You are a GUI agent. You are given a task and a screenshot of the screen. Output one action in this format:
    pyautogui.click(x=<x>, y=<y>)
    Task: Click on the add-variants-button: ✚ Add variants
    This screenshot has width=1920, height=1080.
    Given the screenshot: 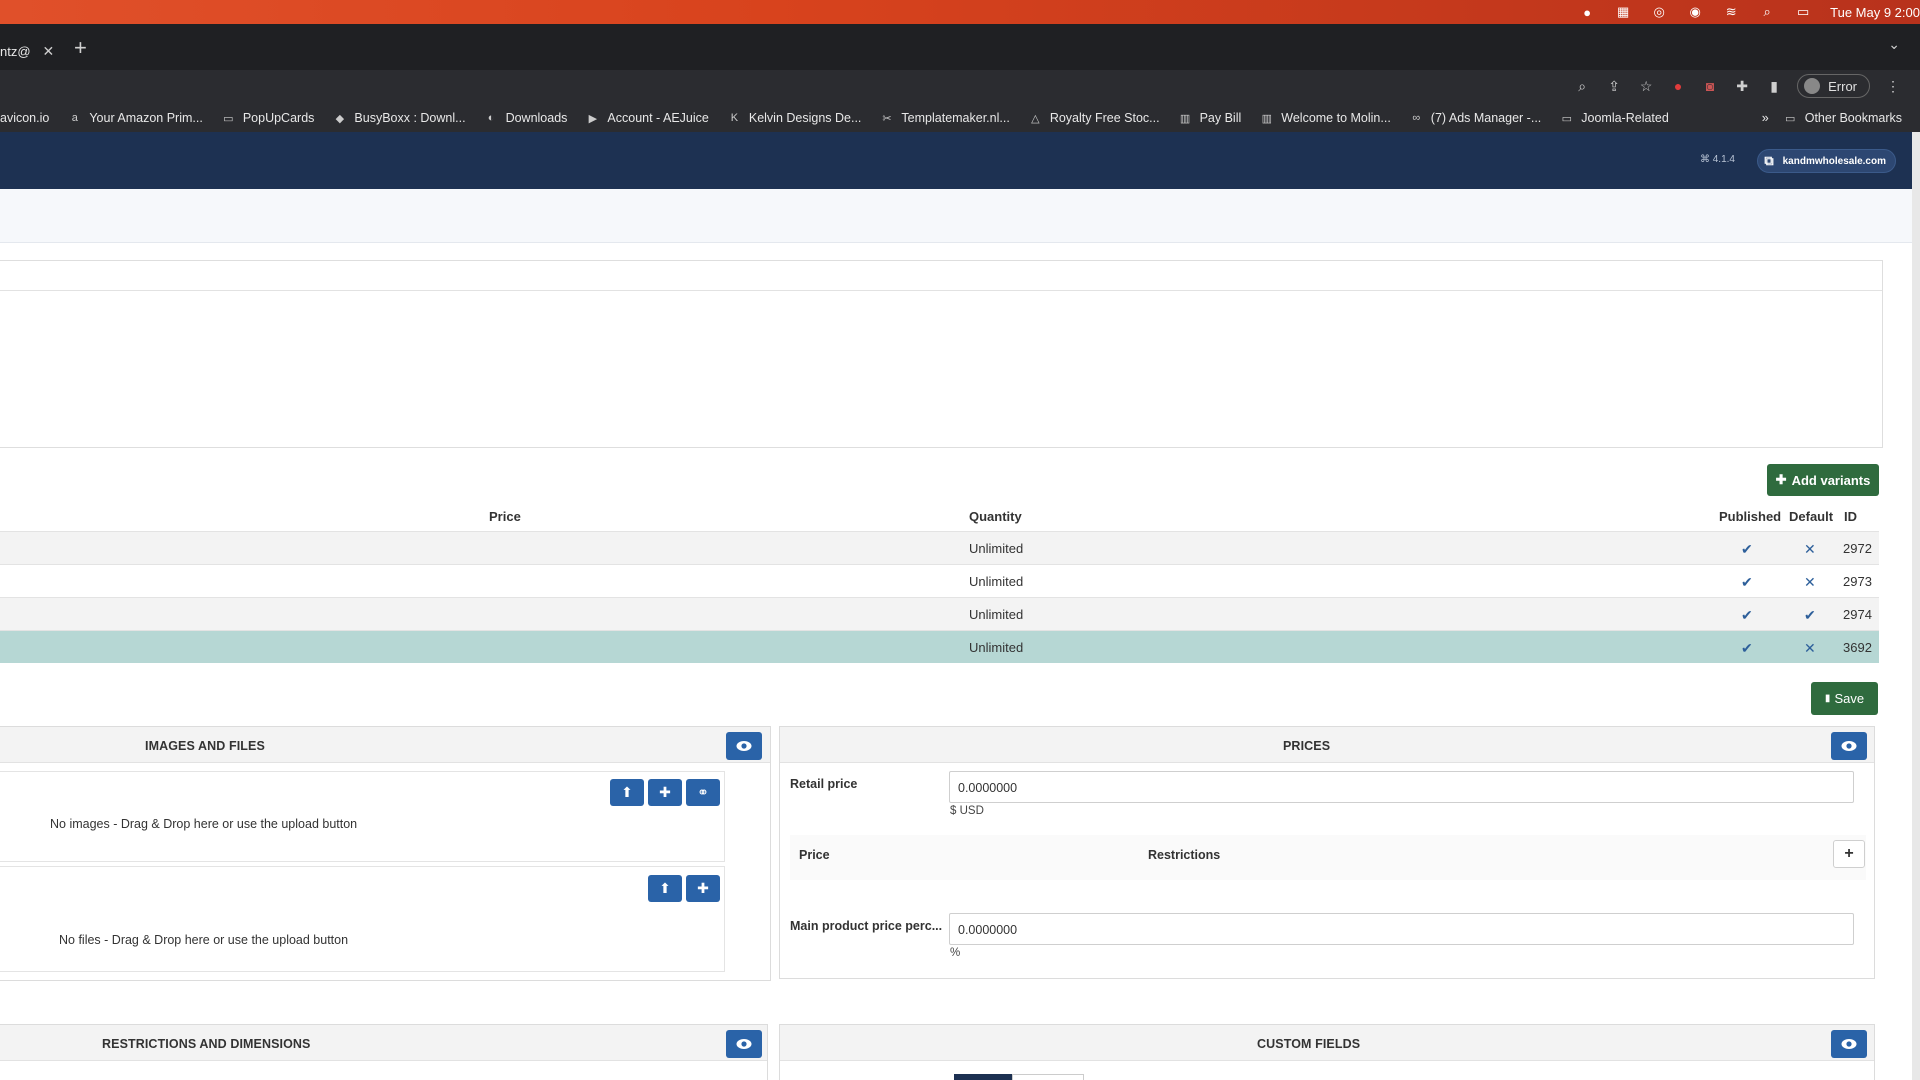 What is the action you would take?
    pyautogui.click(x=1823, y=480)
    